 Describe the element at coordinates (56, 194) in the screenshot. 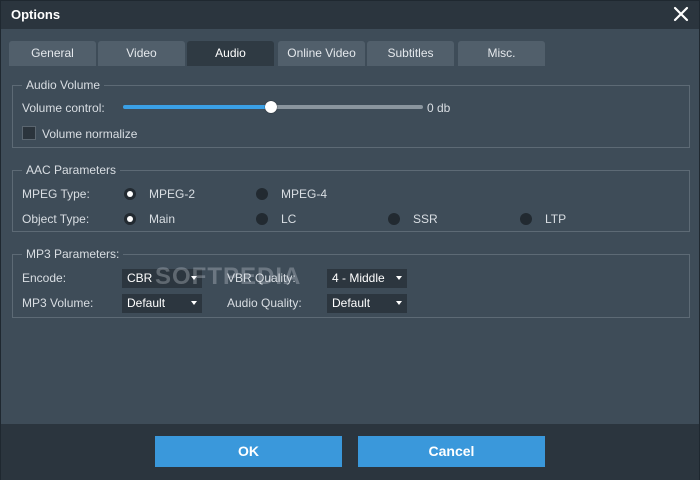

I see `mpeg-type-label: MPEG Type:` at that location.